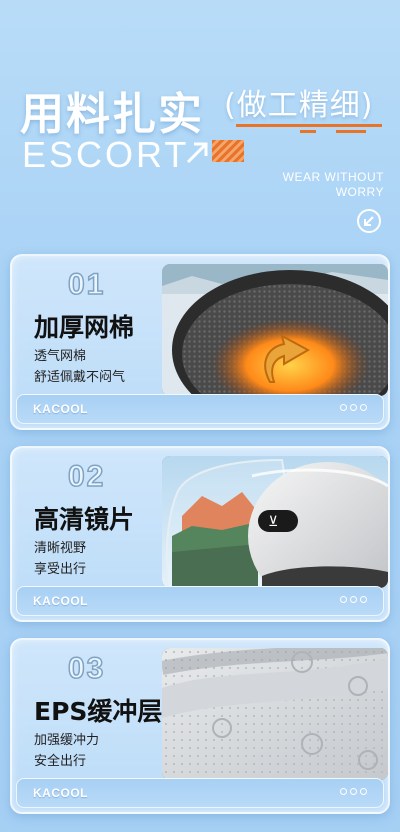  What do you see at coordinates (197, 153) in the screenshot?
I see `arrow-up-right-icon` at bounding box center [197, 153].